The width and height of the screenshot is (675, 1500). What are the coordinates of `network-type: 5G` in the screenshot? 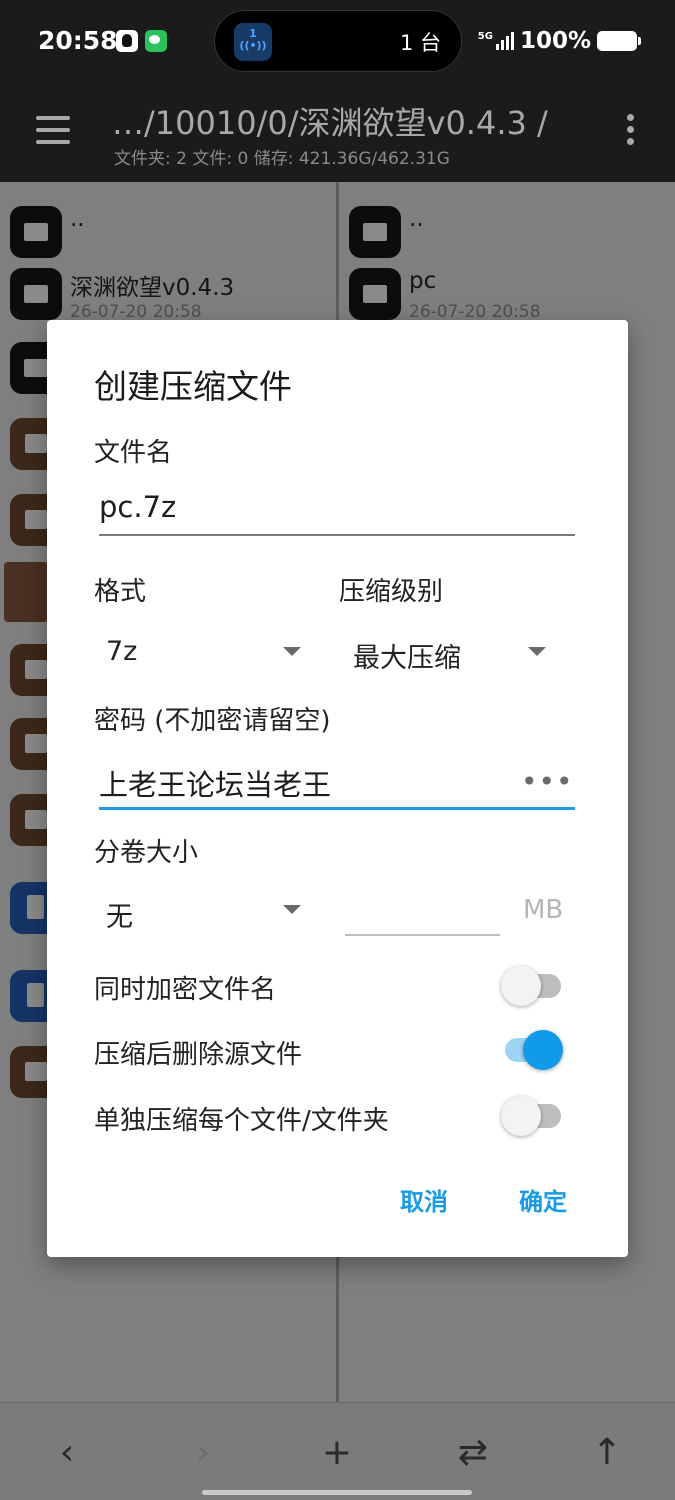 It's located at (485, 36).